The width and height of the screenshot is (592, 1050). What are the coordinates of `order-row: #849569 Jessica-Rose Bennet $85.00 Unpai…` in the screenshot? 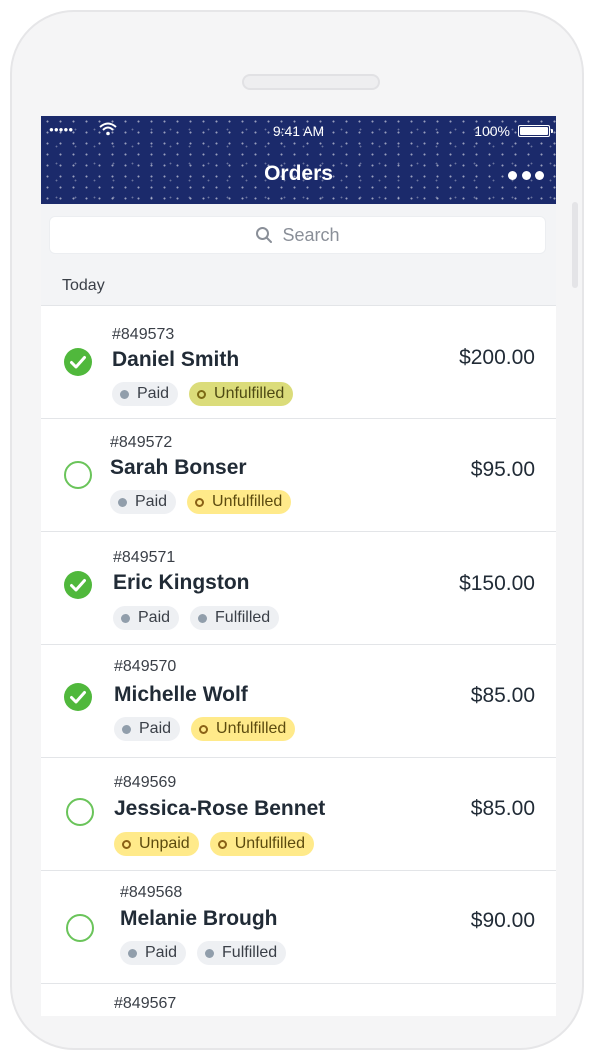 It's located at (298, 814).